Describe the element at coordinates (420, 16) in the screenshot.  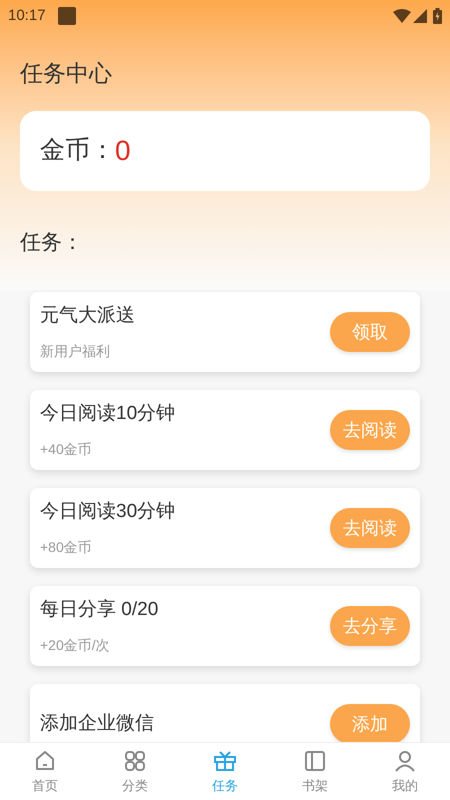
I see `signal-icon` at that location.